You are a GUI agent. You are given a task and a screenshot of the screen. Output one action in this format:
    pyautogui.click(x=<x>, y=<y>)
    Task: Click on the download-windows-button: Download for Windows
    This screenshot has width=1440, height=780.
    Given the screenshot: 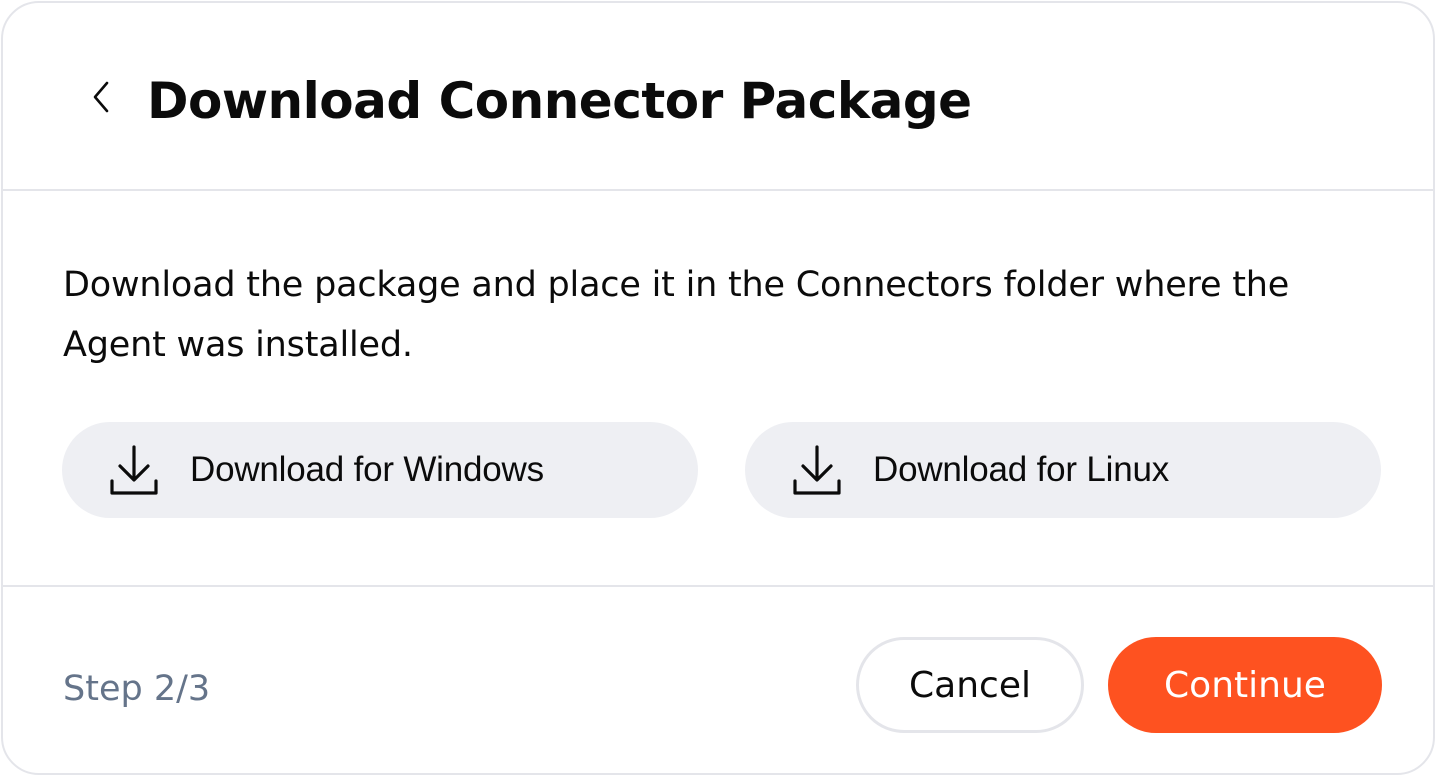 What is the action you would take?
    pyautogui.click(x=380, y=470)
    